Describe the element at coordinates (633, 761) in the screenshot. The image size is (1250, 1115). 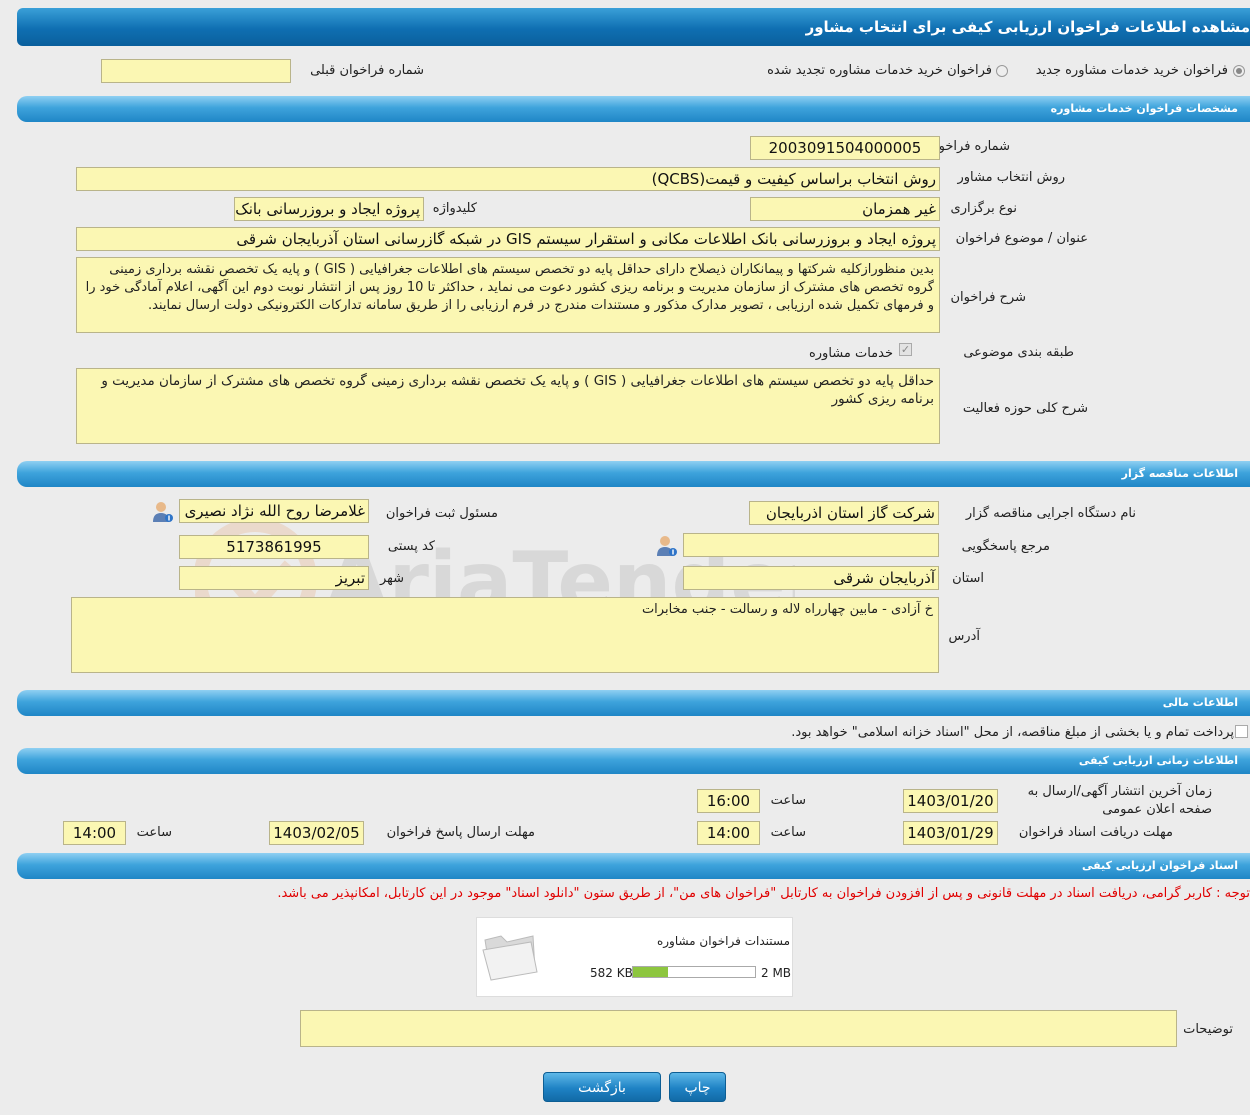
I see `section-header-timing: اطلاعات زمانی ارزیابی کیفی` at that location.